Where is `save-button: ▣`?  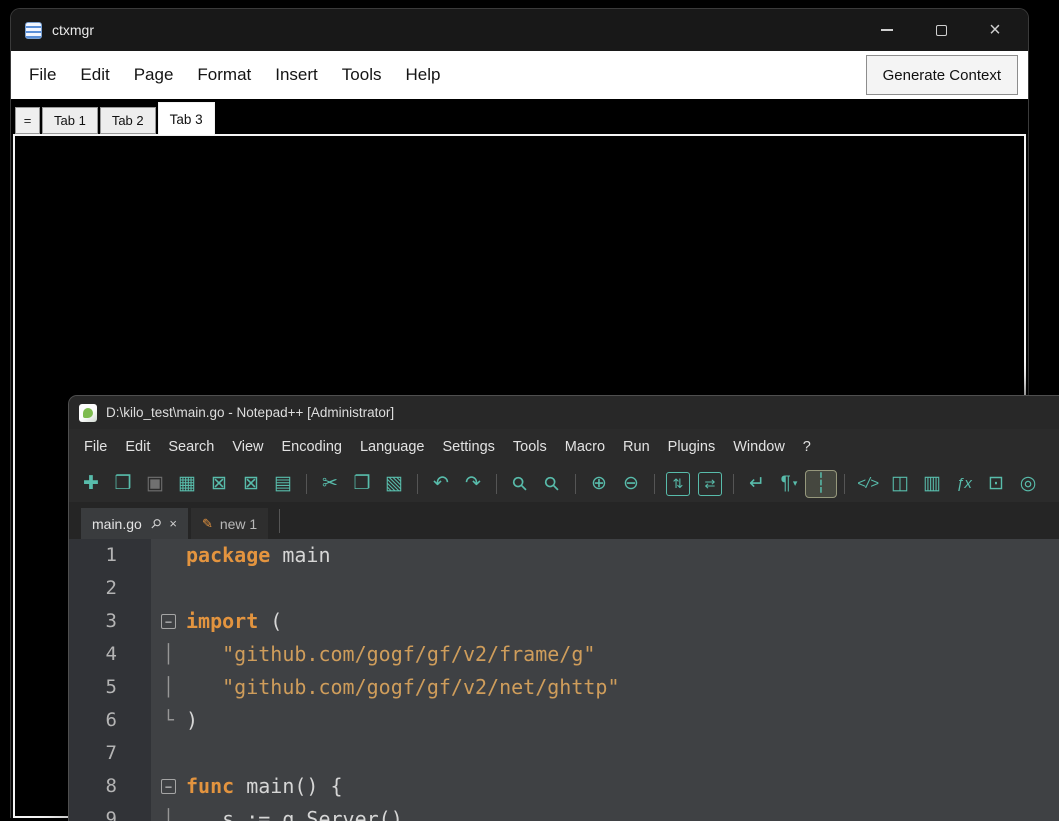
save-button: ▣ is located at coordinates (155, 483).